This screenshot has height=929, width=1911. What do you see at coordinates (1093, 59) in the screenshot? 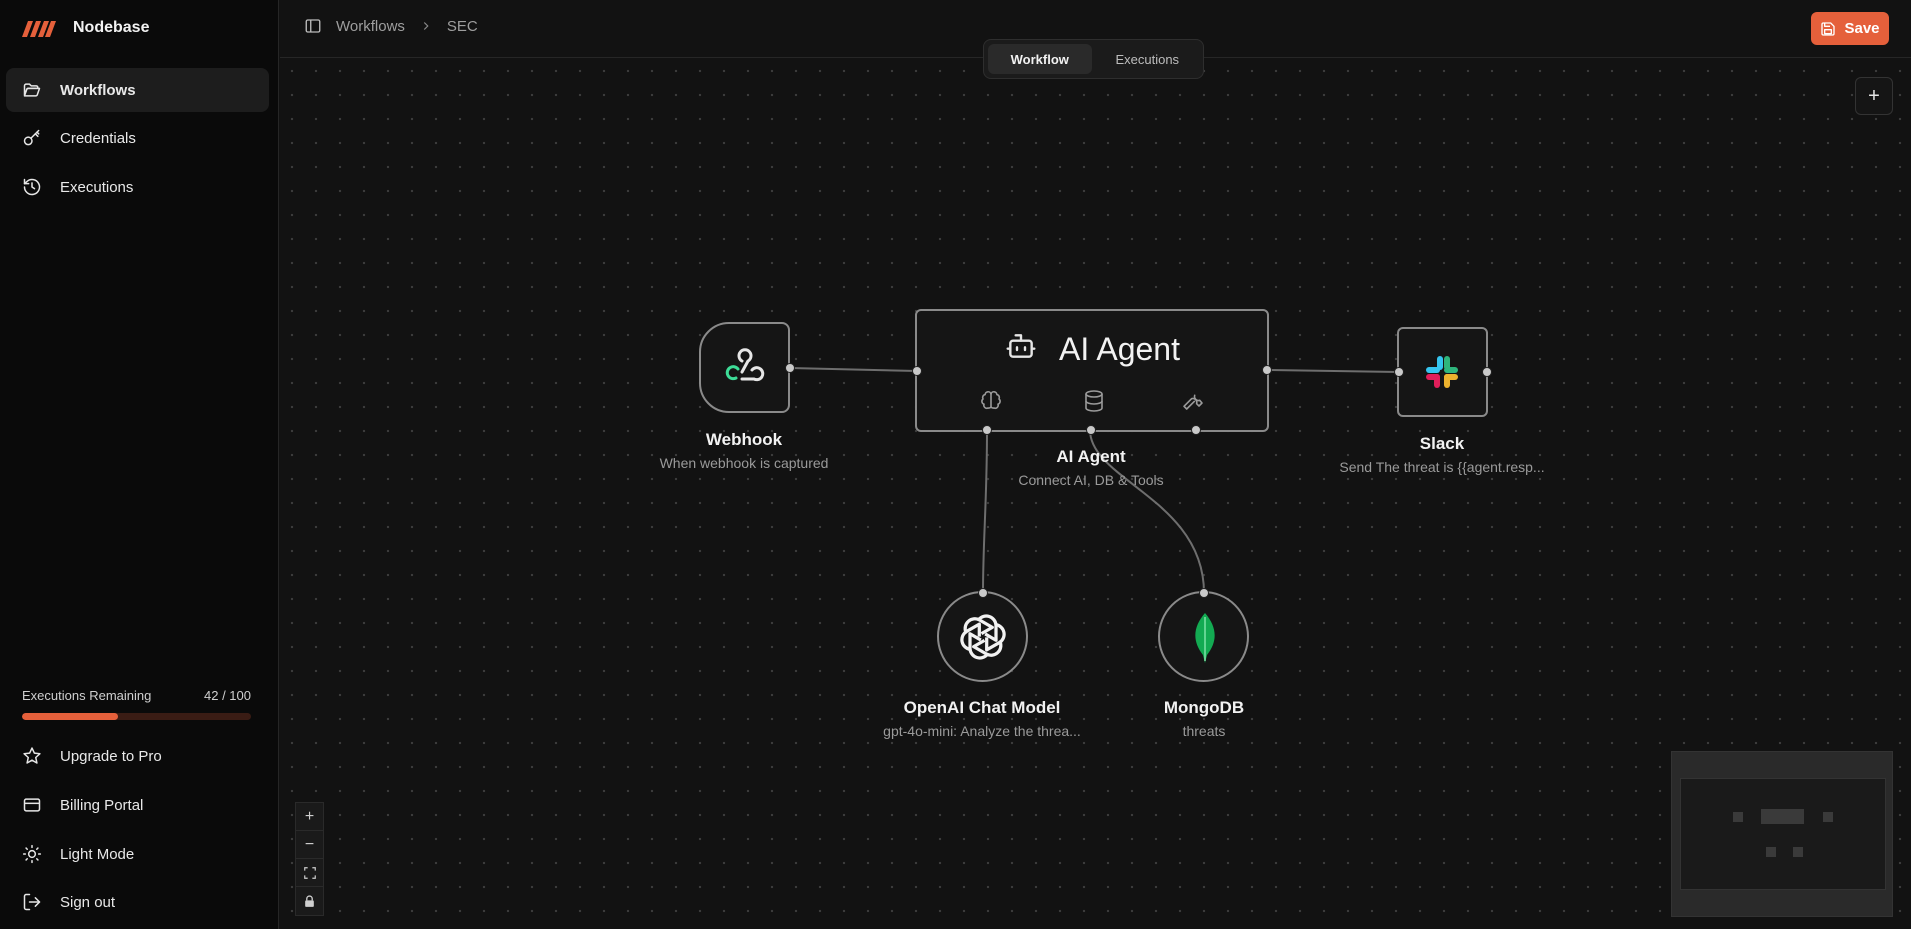
I see `view-tabs: Workflow Executions` at bounding box center [1093, 59].